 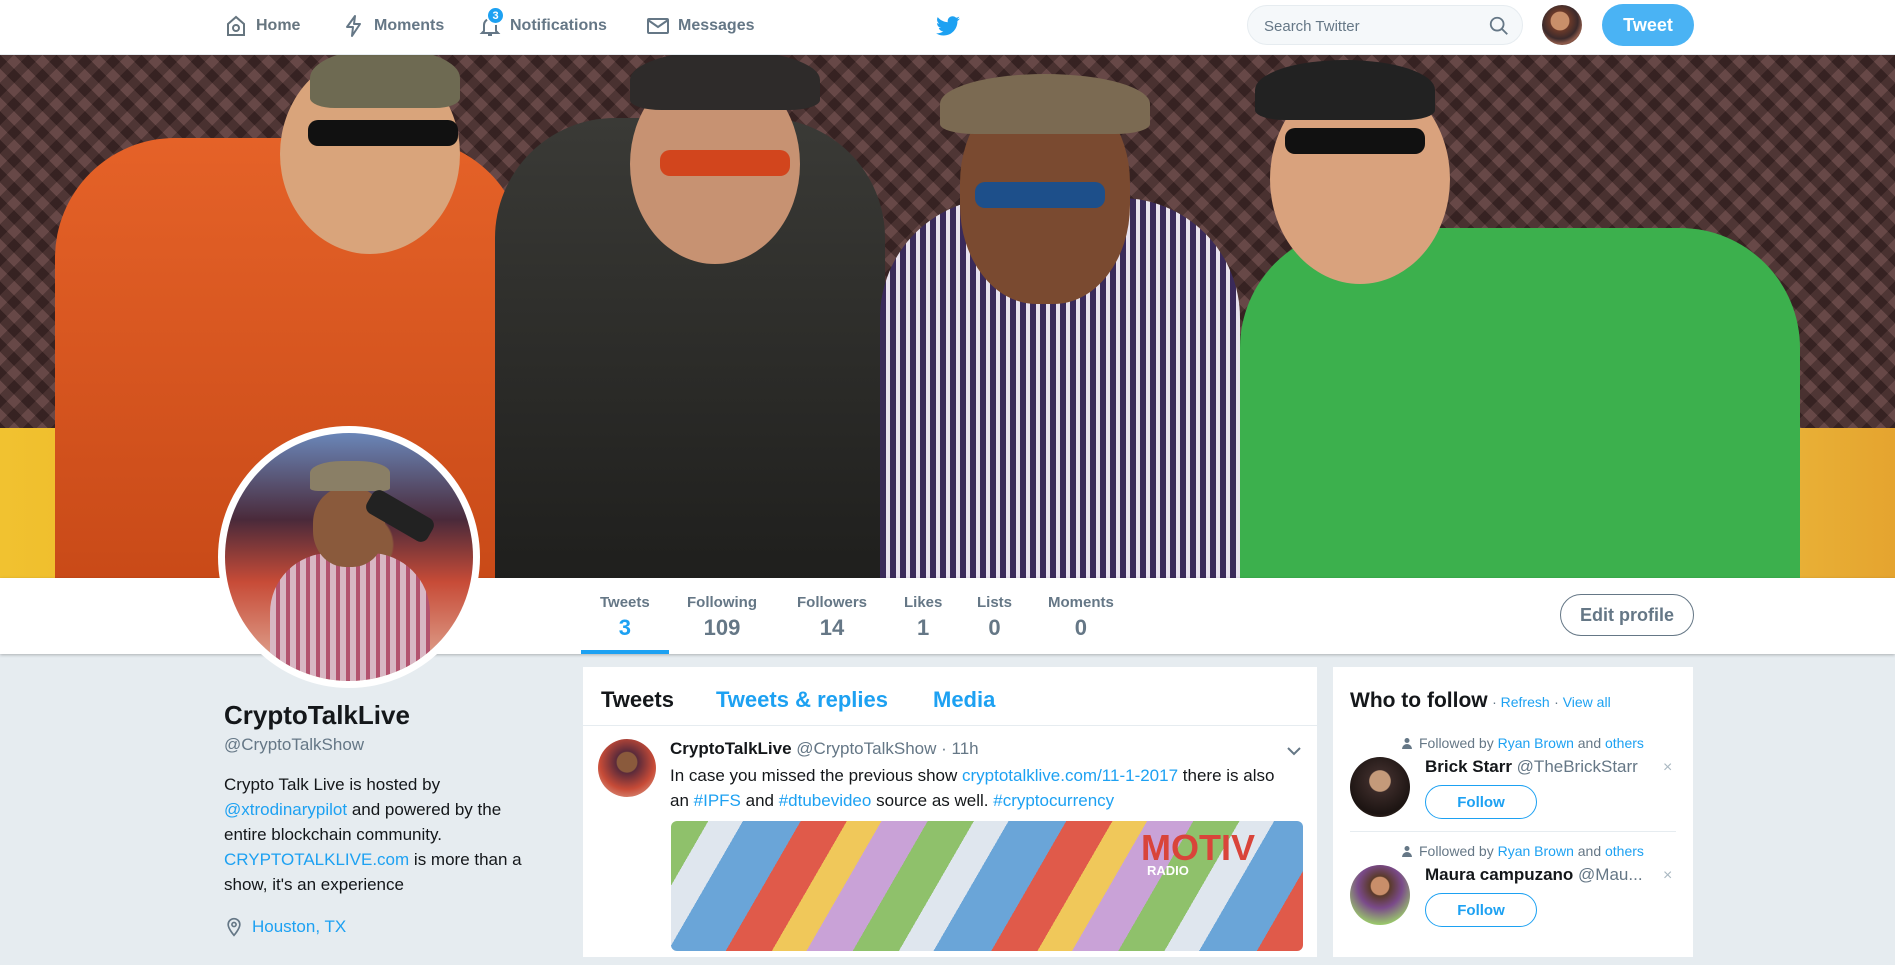 I want to click on stat-label: Following, so click(x=722, y=602).